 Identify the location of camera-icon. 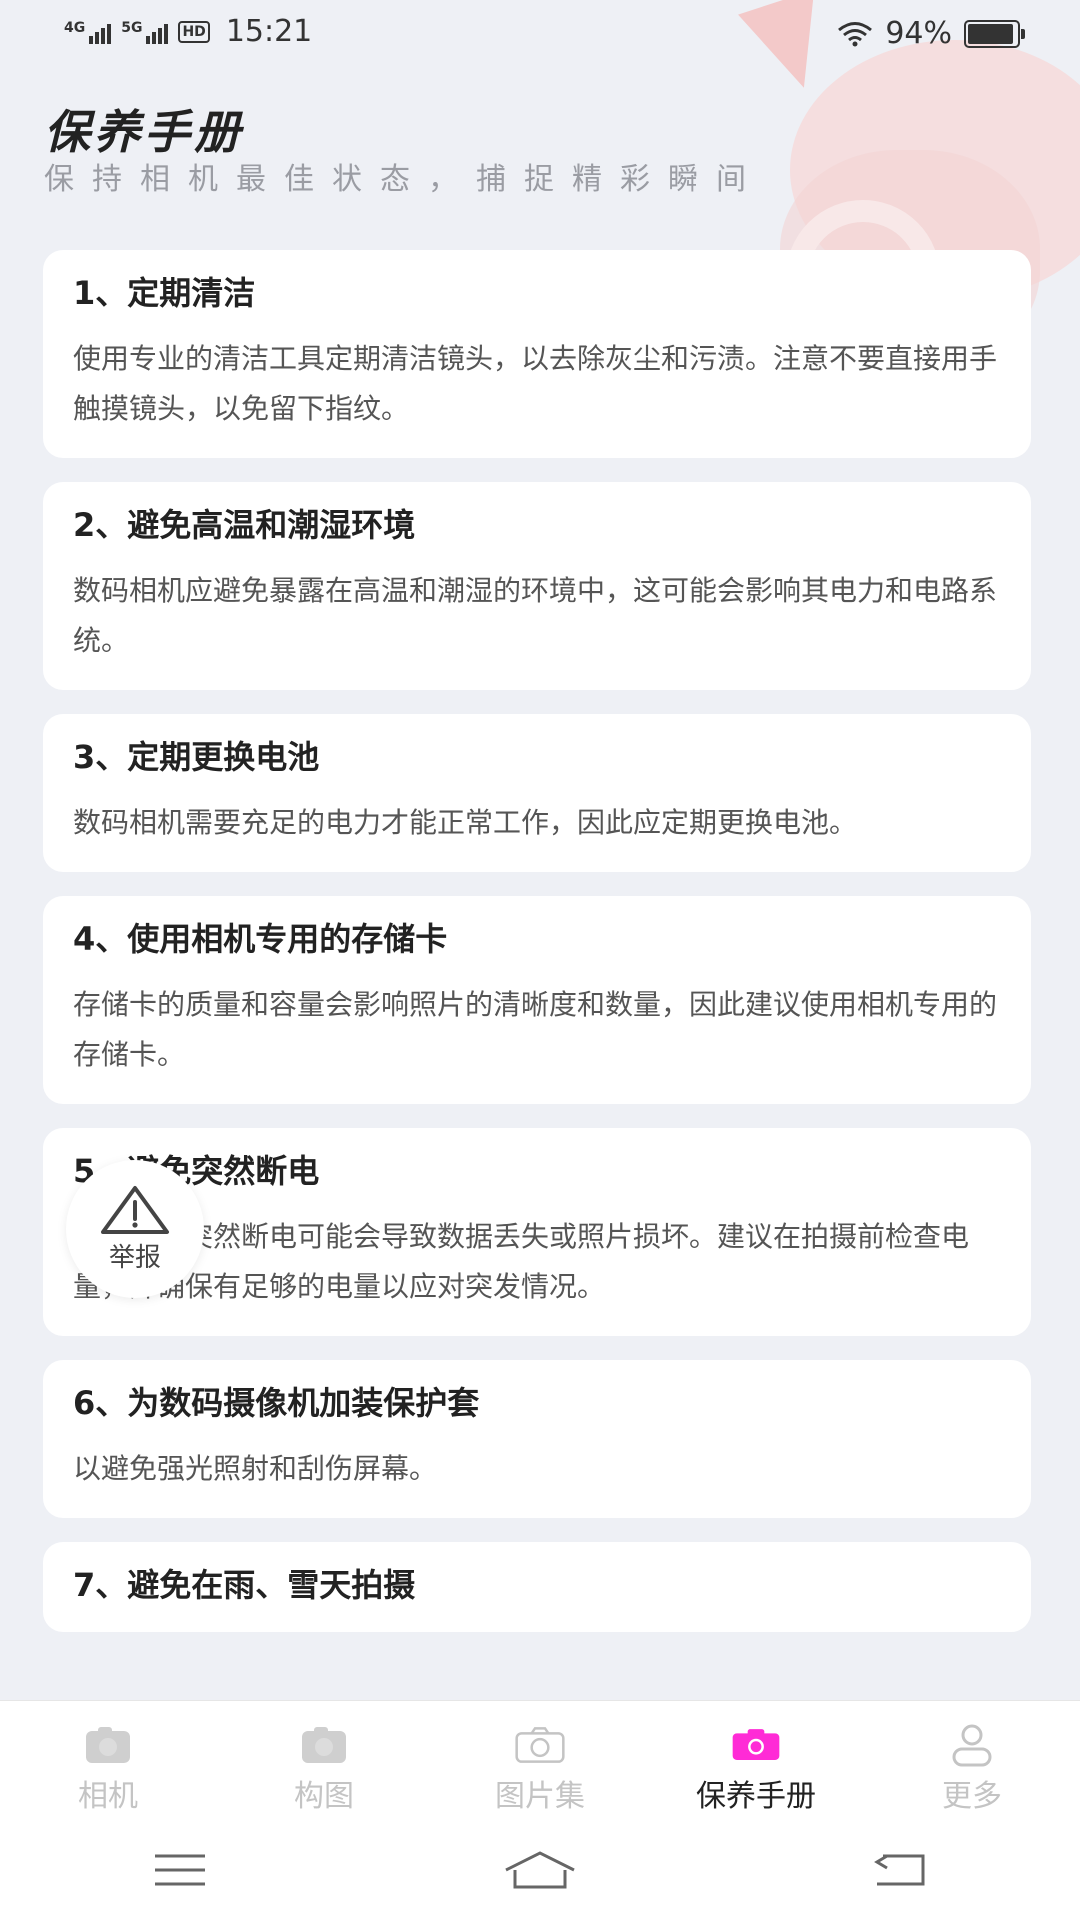
(756, 1745).